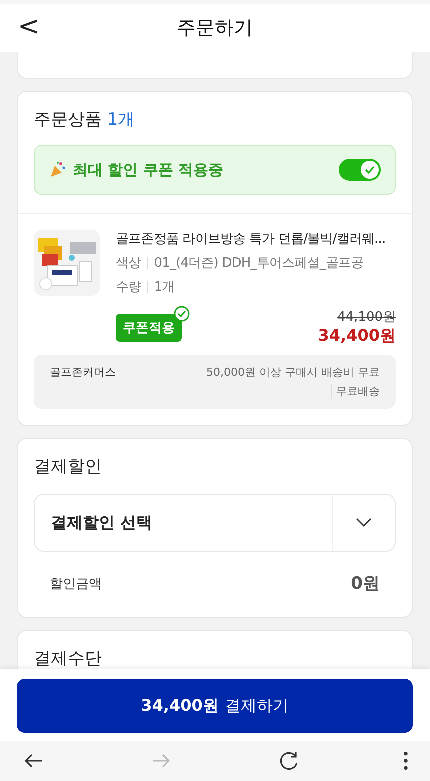 This screenshot has width=430, height=781. I want to click on discount-amount: 0원, so click(365, 584).